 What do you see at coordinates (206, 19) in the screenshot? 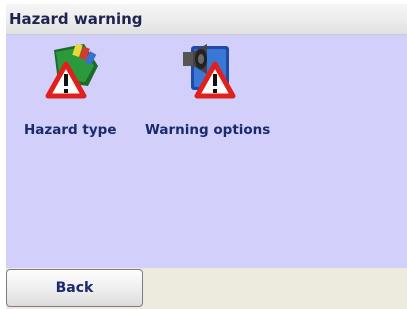
I see `title-bar: Hazard warning` at bounding box center [206, 19].